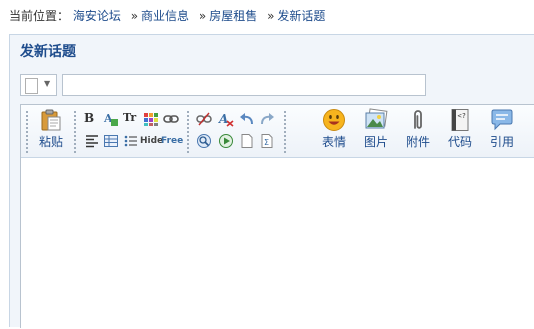 The image size is (534, 329). I want to click on list-icon, so click(130, 141).